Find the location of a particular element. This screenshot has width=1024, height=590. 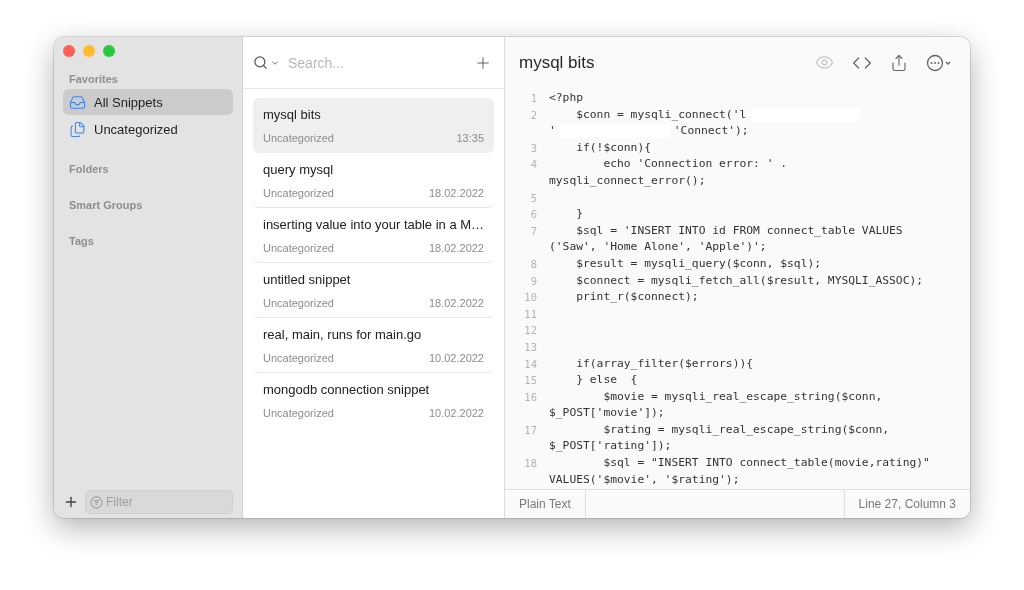

code-text: mysqli_connect_error(); is located at coordinates (627, 180).